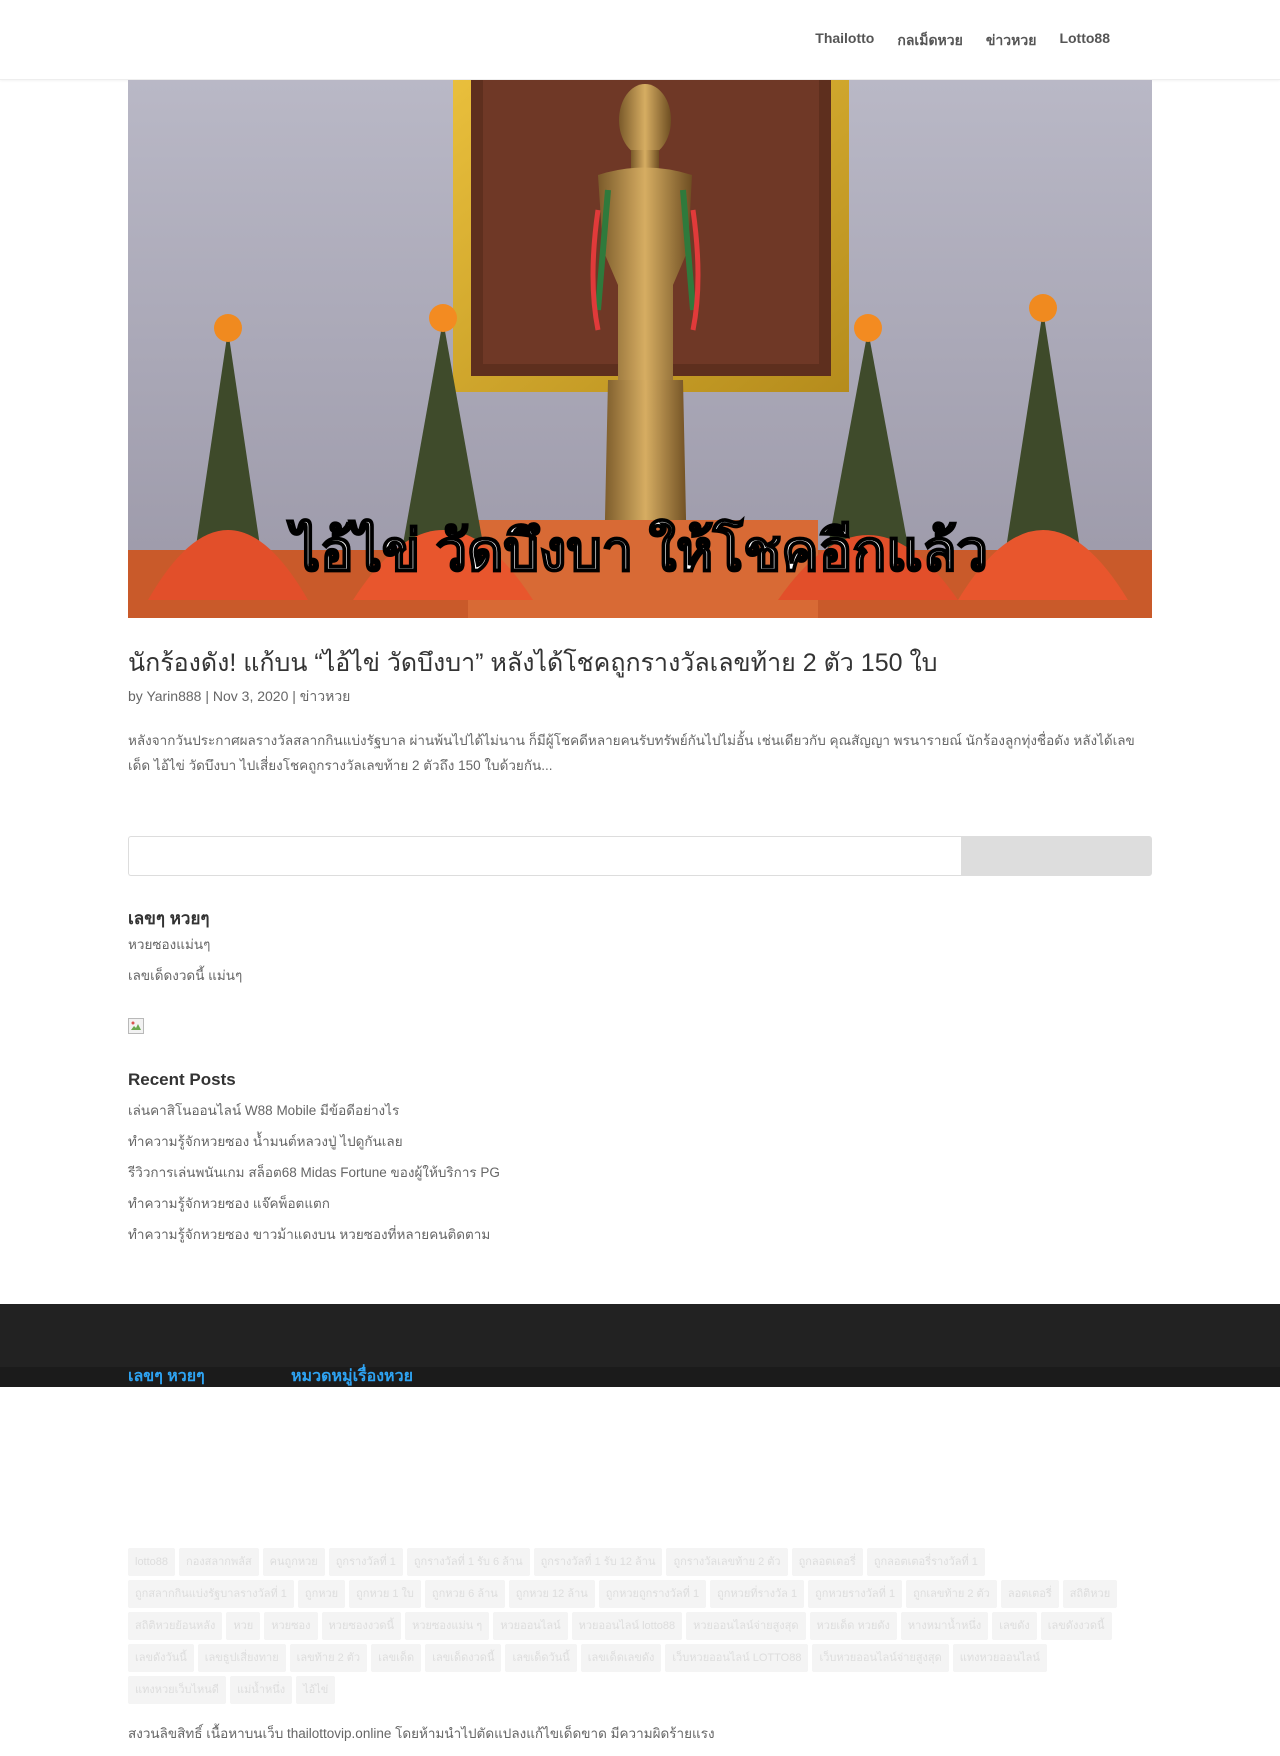 The image size is (1280, 1756). I want to click on tag-link: แม่น้ำหนึ่ง, so click(261, 1690).